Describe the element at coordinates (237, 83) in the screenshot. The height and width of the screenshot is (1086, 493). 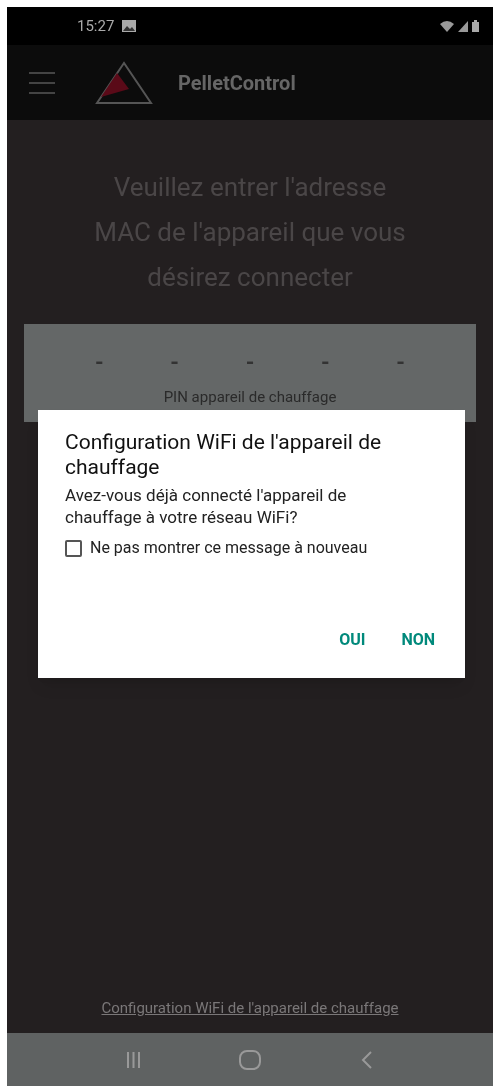
I see `app-title: PelletControl` at that location.